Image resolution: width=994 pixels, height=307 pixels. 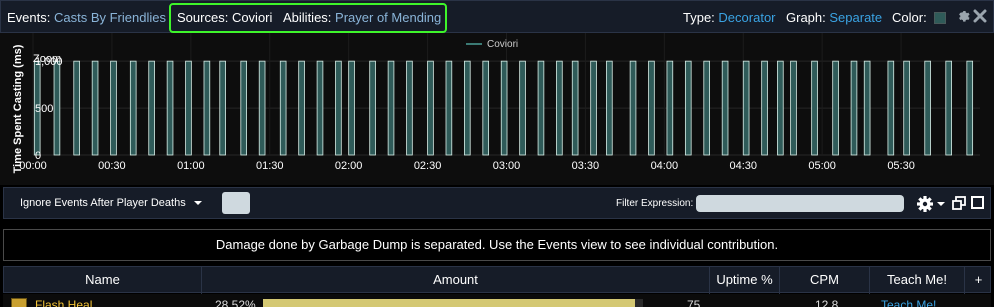 I want to click on row-percent: 28.52%, so click(x=235, y=302).